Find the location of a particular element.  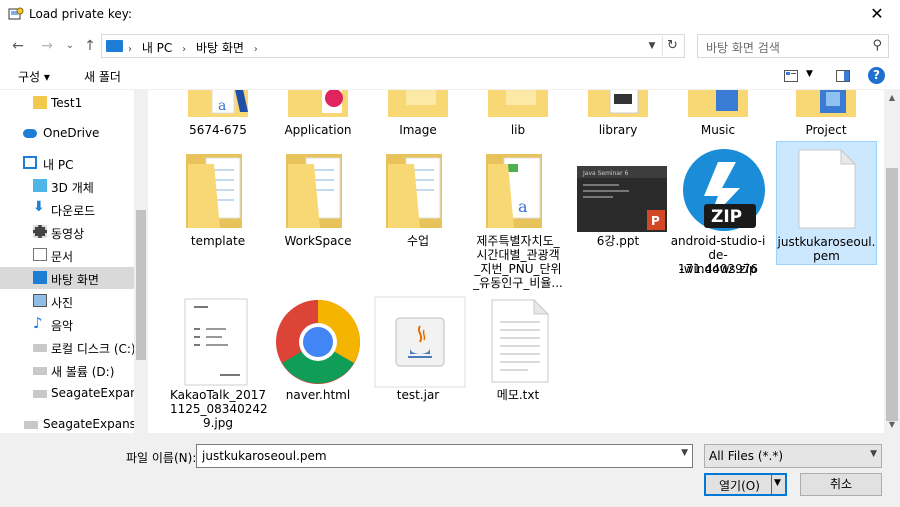

help-icon: ? is located at coordinates (876, 75).